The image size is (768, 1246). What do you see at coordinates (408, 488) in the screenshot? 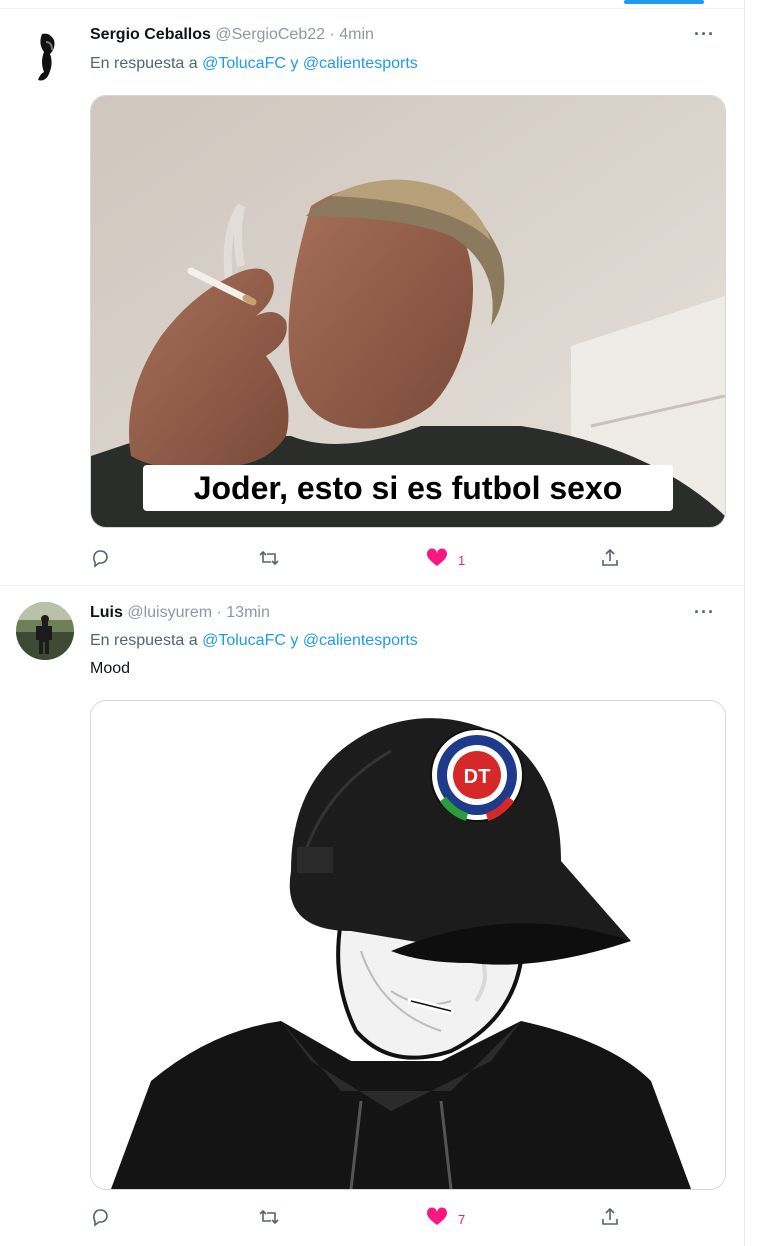
I see `meme-caption: Joder, esto si es futbol sexo` at bounding box center [408, 488].